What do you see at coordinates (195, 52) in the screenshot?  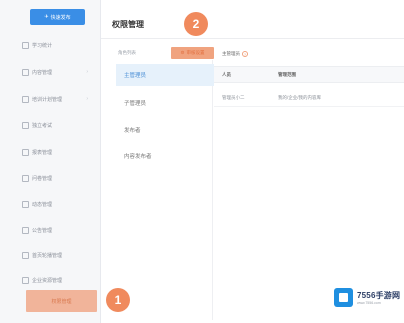 I see `tab-label: 审核设置` at bounding box center [195, 52].